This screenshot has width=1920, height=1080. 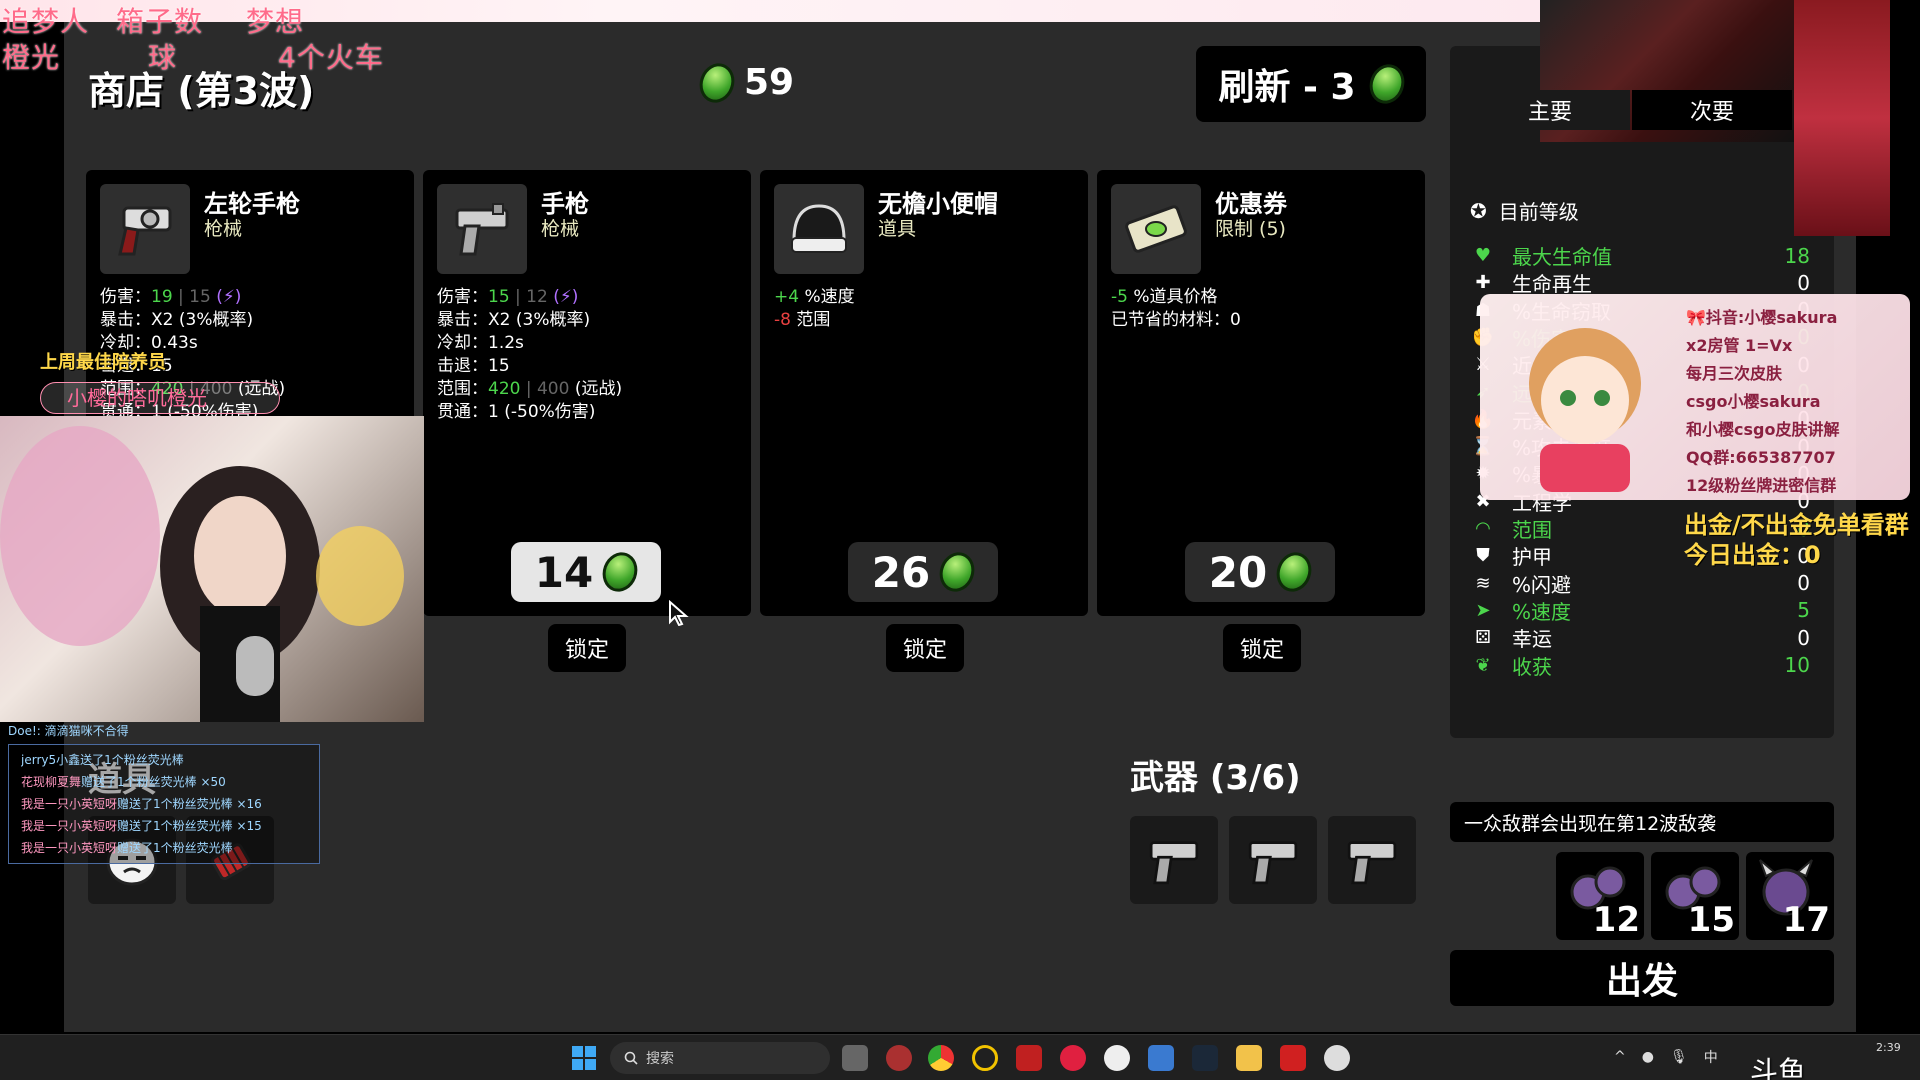 What do you see at coordinates (819, 229) in the screenshot?
I see `beanie-icon` at bounding box center [819, 229].